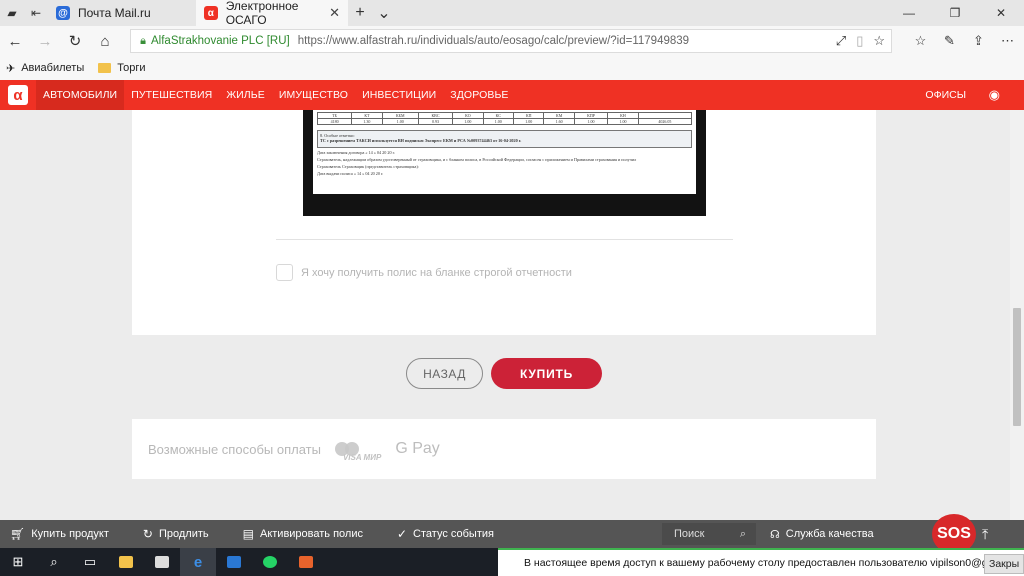 Image resolution: width=1024 pixels, height=576 pixels. What do you see at coordinates (920, 41) in the screenshot?
I see `favorites-hub-icon: ☆` at bounding box center [920, 41].